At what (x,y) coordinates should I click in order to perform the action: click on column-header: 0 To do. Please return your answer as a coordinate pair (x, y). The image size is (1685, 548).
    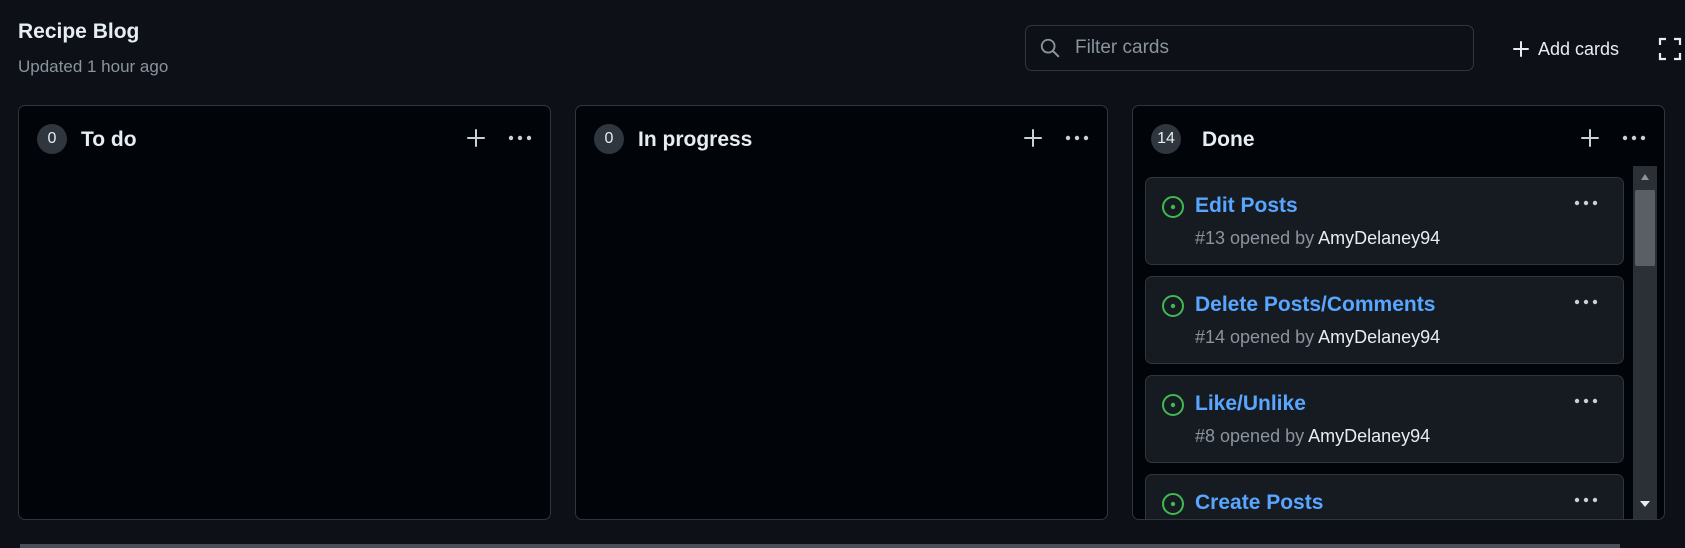
    Looking at the image, I should click on (284, 139).